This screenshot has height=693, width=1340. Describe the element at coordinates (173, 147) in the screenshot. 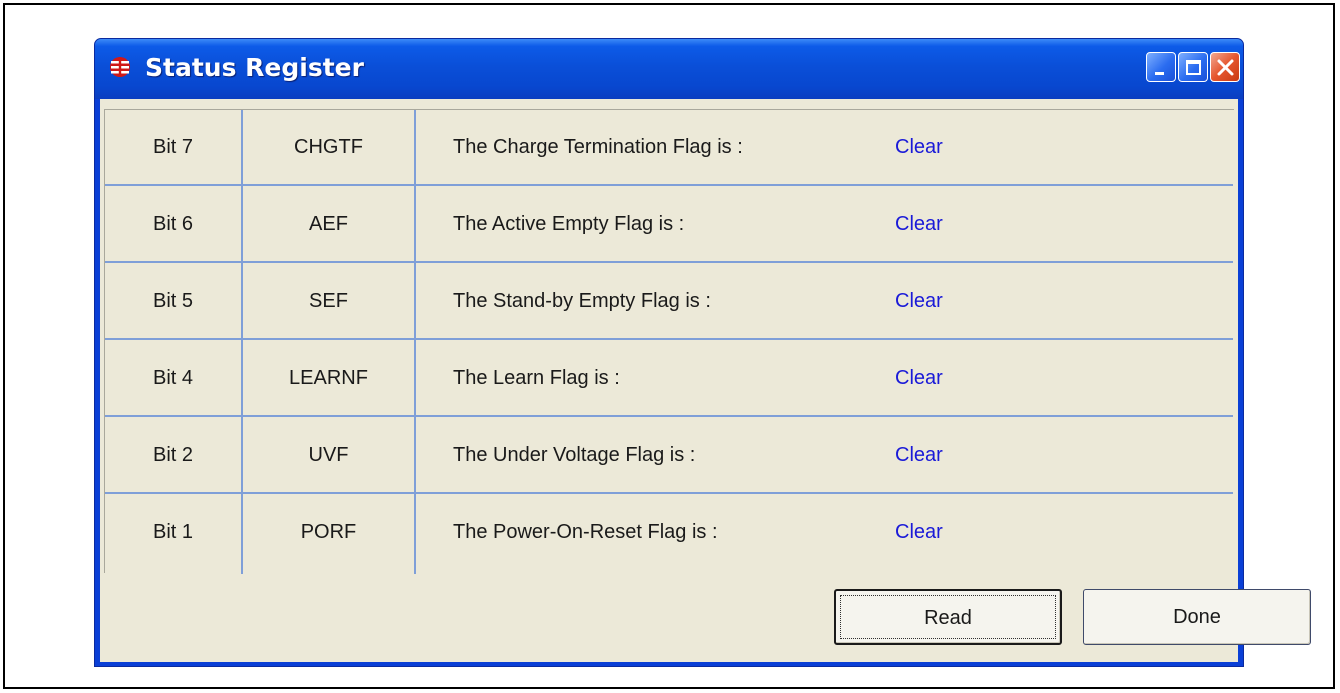

I see `bit-label: Bit 7` at that location.